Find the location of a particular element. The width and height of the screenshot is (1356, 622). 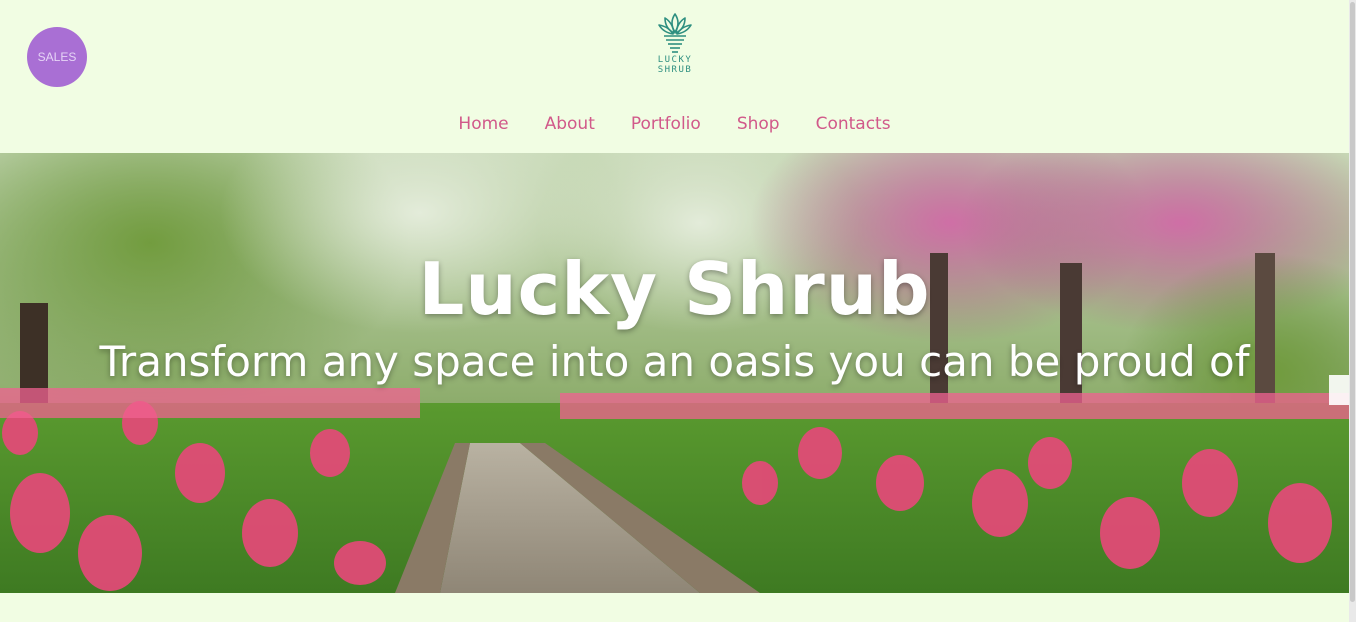

sales-badge: SALES is located at coordinates (57, 57).